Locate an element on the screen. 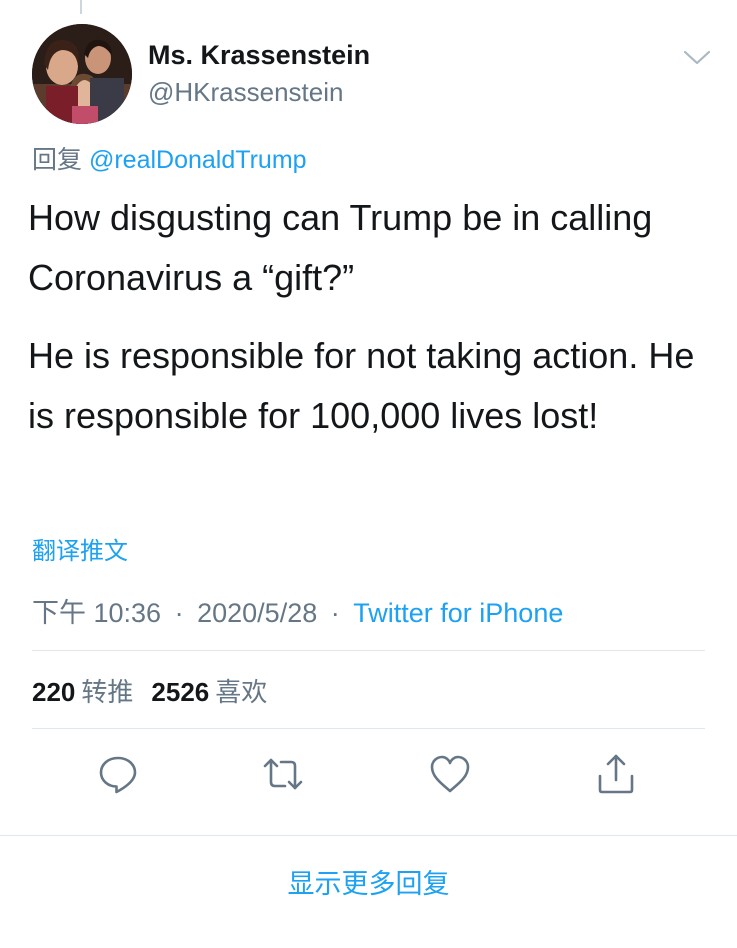  share-icon is located at coordinates (616, 774).